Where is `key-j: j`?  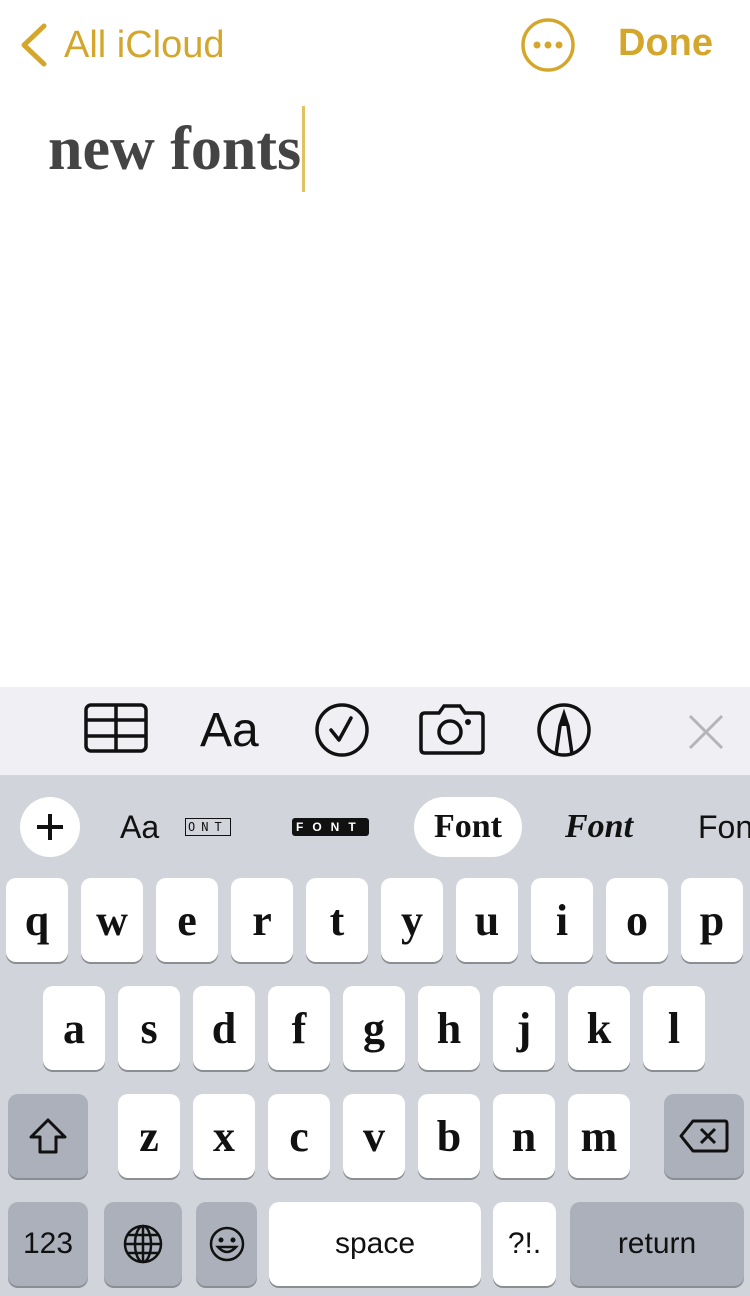 key-j: j is located at coordinates (524, 1028).